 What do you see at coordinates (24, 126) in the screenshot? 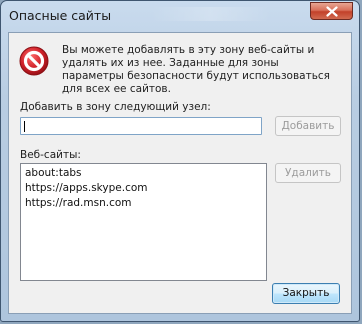
I see `text-caret` at bounding box center [24, 126].